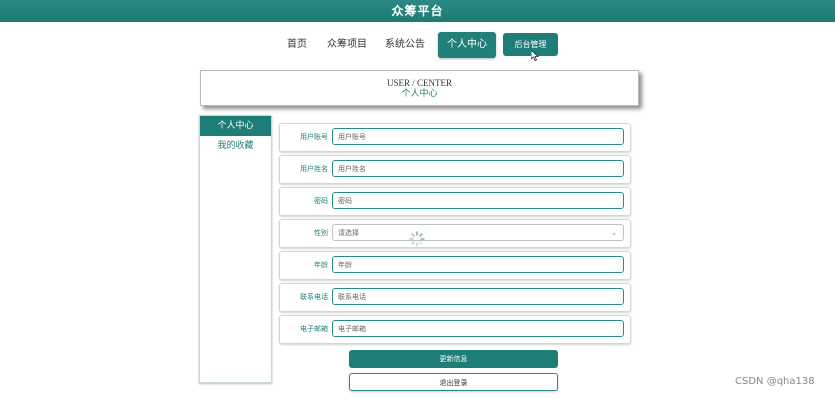 This screenshot has height=398, width=835. I want to click on field-label: 年龄, so click(321, 265).